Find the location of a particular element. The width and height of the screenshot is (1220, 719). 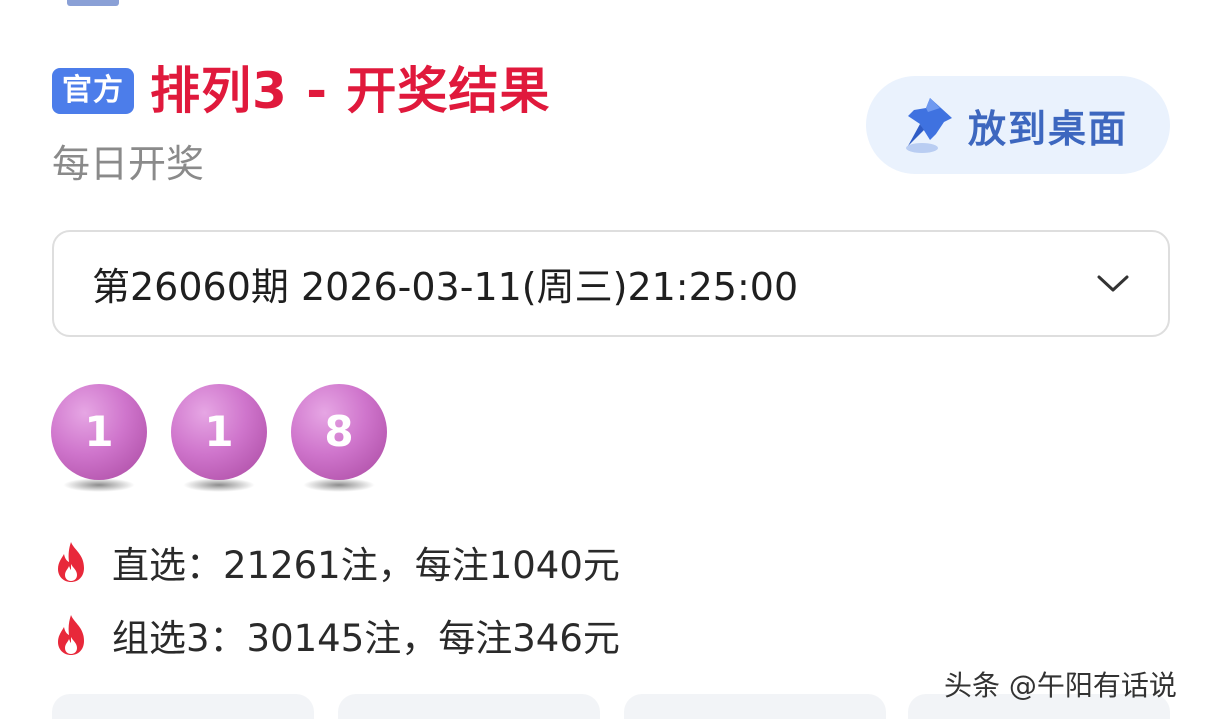

winning-numbers: 1 1 8 is located at coordinates (231, 439).